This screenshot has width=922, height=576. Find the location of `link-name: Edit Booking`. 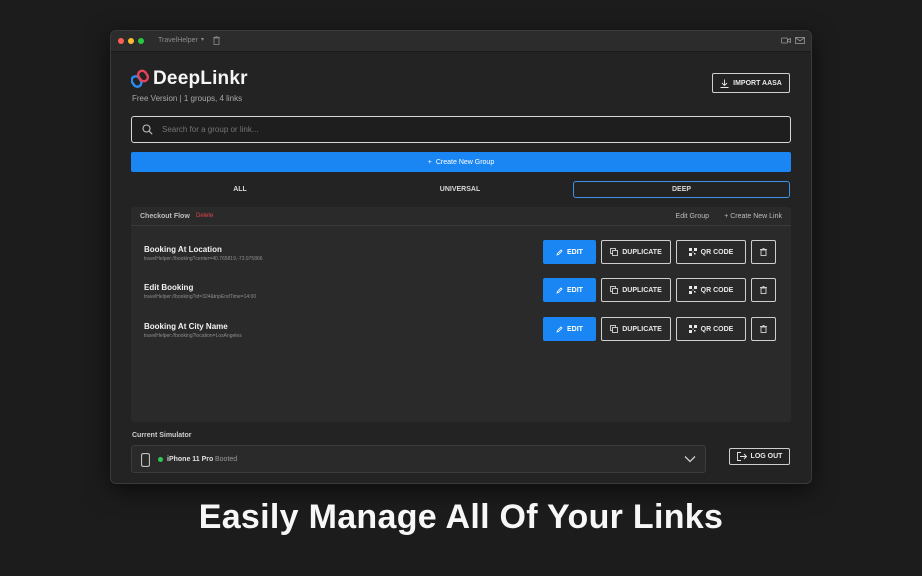

link-name: Edit Booking is located at coordinates (169, 287).